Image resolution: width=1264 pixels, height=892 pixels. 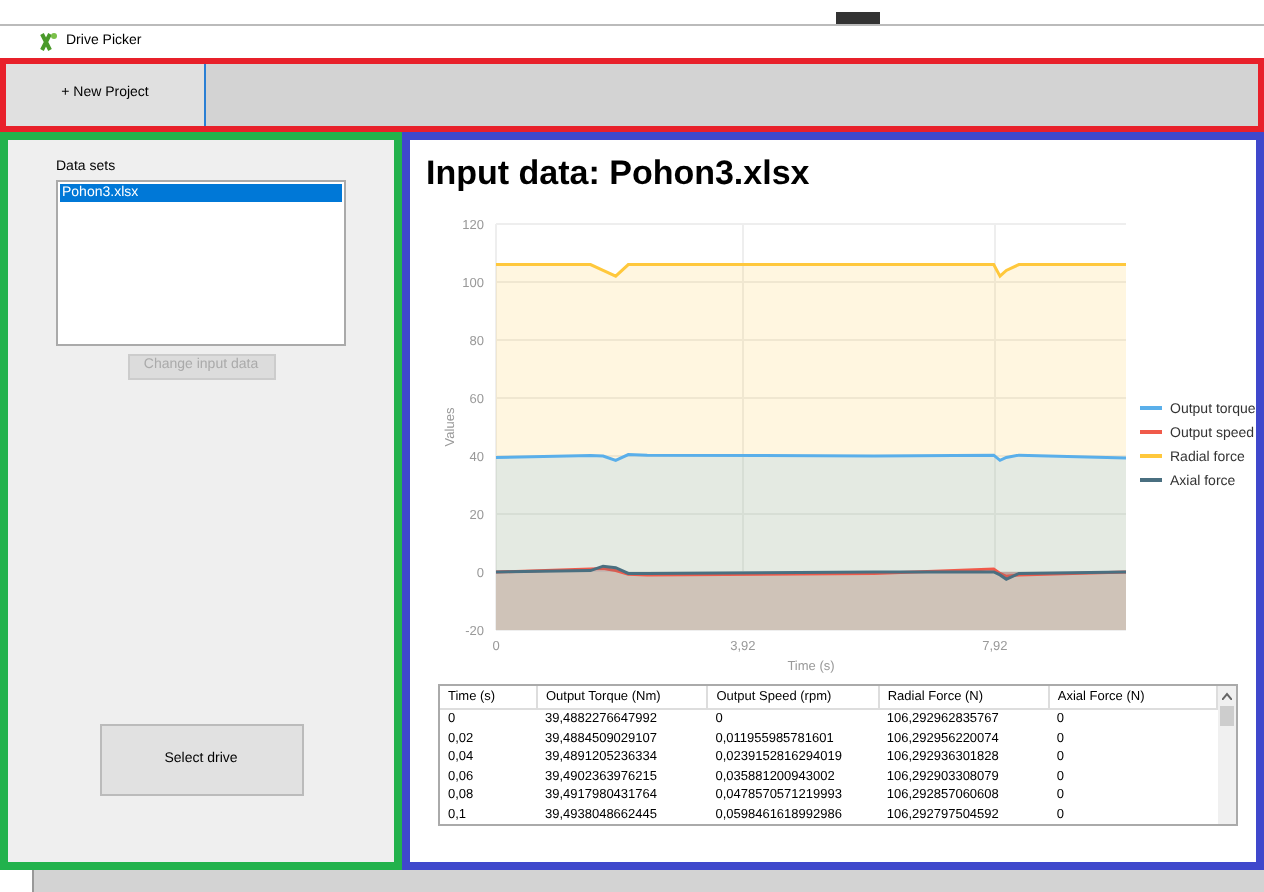 I want to click on scroll-thumb, so click(x=1227, y=716).